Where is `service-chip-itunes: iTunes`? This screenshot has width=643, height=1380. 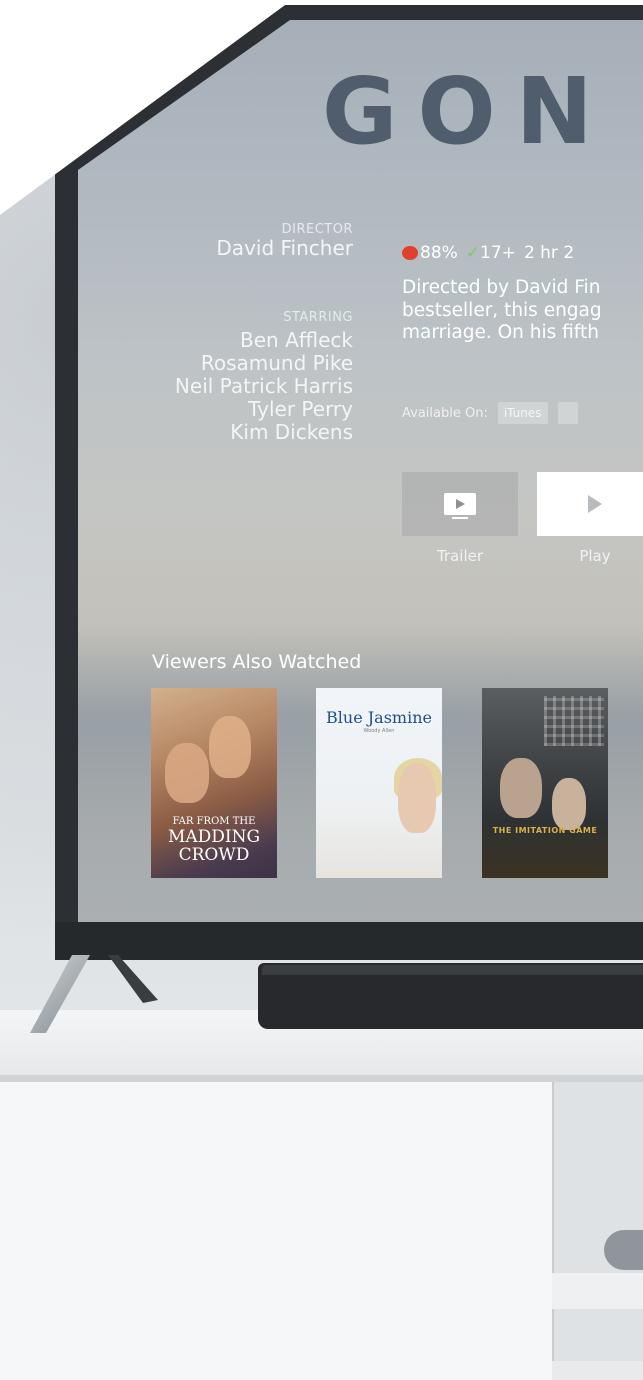 service-chip-itunes: iTunes is located at coordinates (522, 413).